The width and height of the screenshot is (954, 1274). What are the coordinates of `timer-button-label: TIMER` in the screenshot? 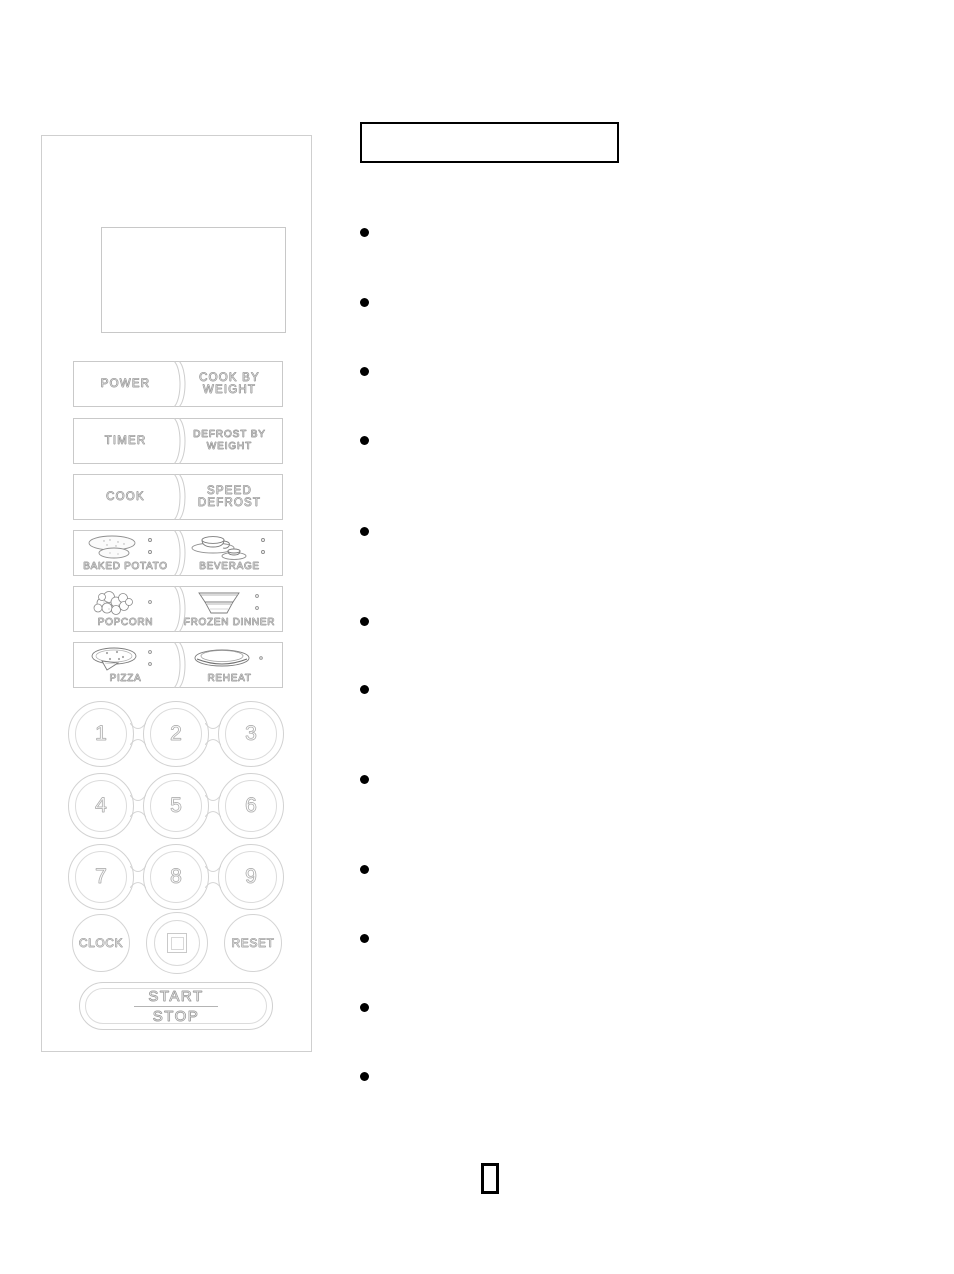 It's located at (125, 440).